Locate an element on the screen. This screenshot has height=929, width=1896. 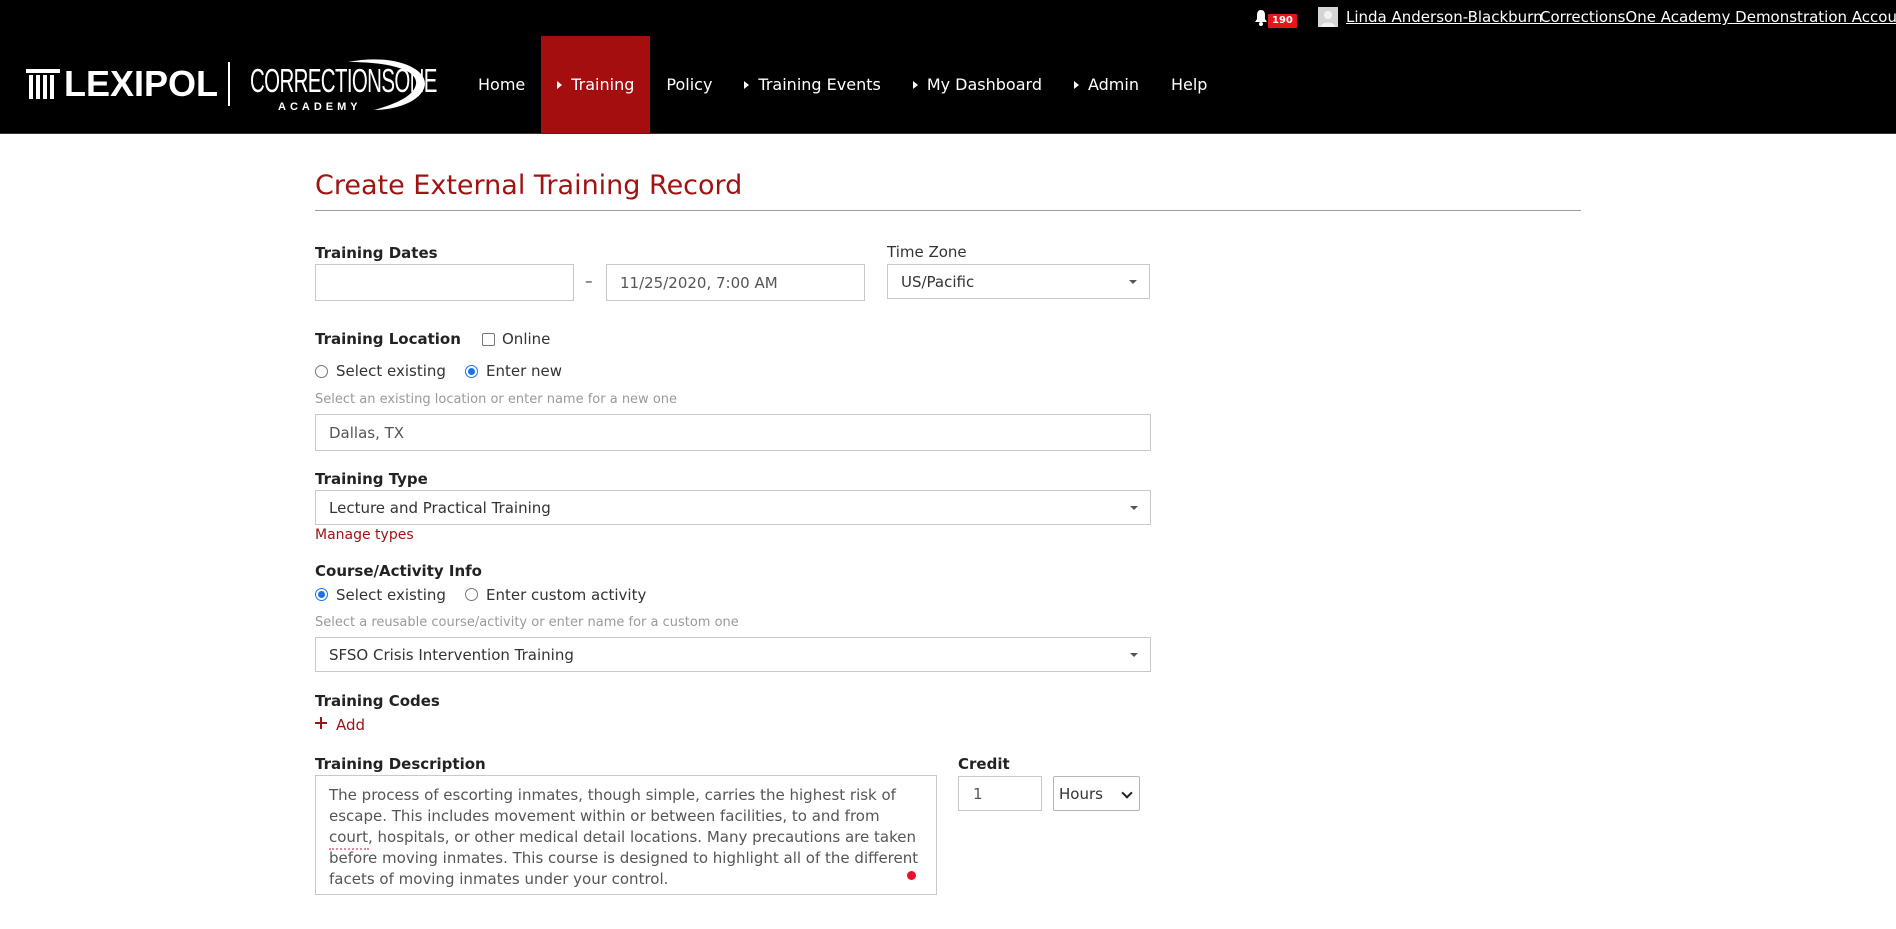
course-enter-custom-label: Enter custom activity is located at coordinates (566, 595).